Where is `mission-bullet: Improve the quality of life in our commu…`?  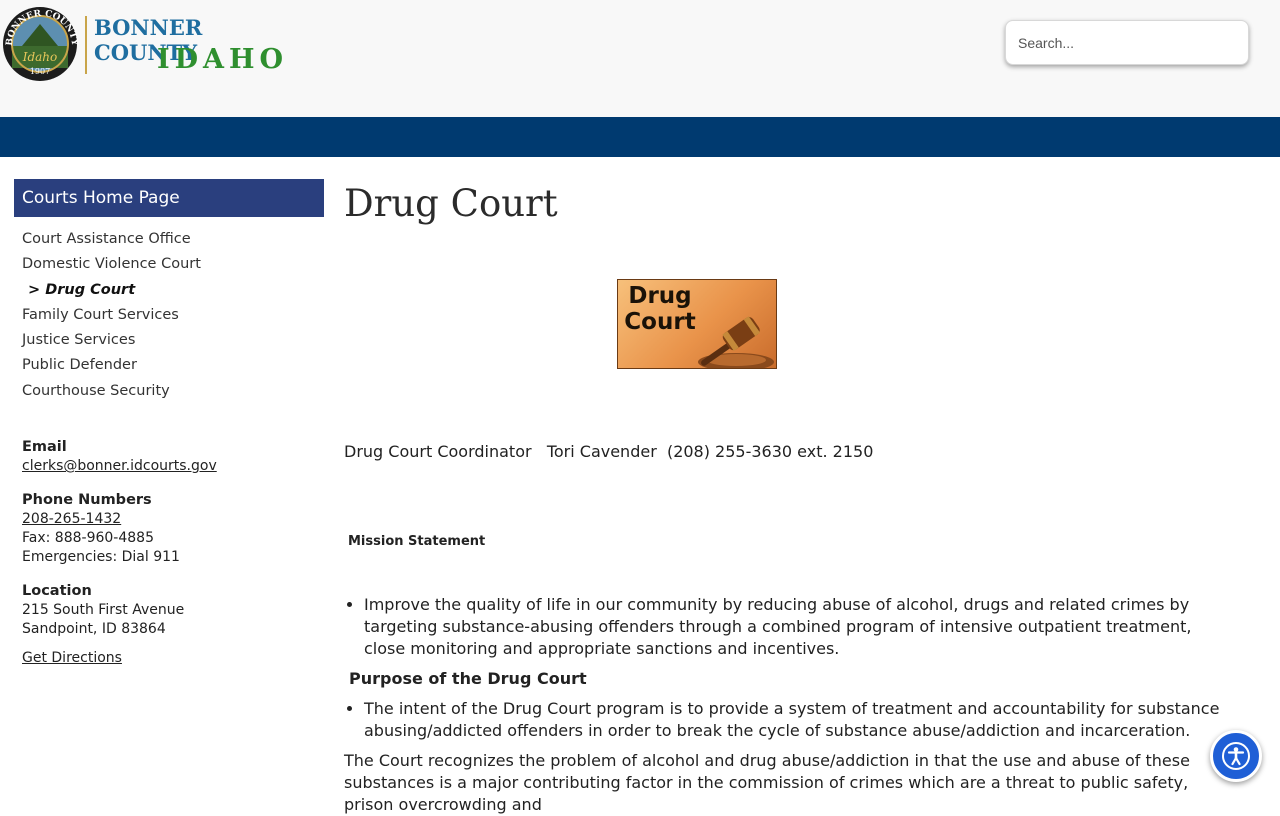
mission-bullet: Improve the quality of life in our commu… is located at coordinates (799, 627).